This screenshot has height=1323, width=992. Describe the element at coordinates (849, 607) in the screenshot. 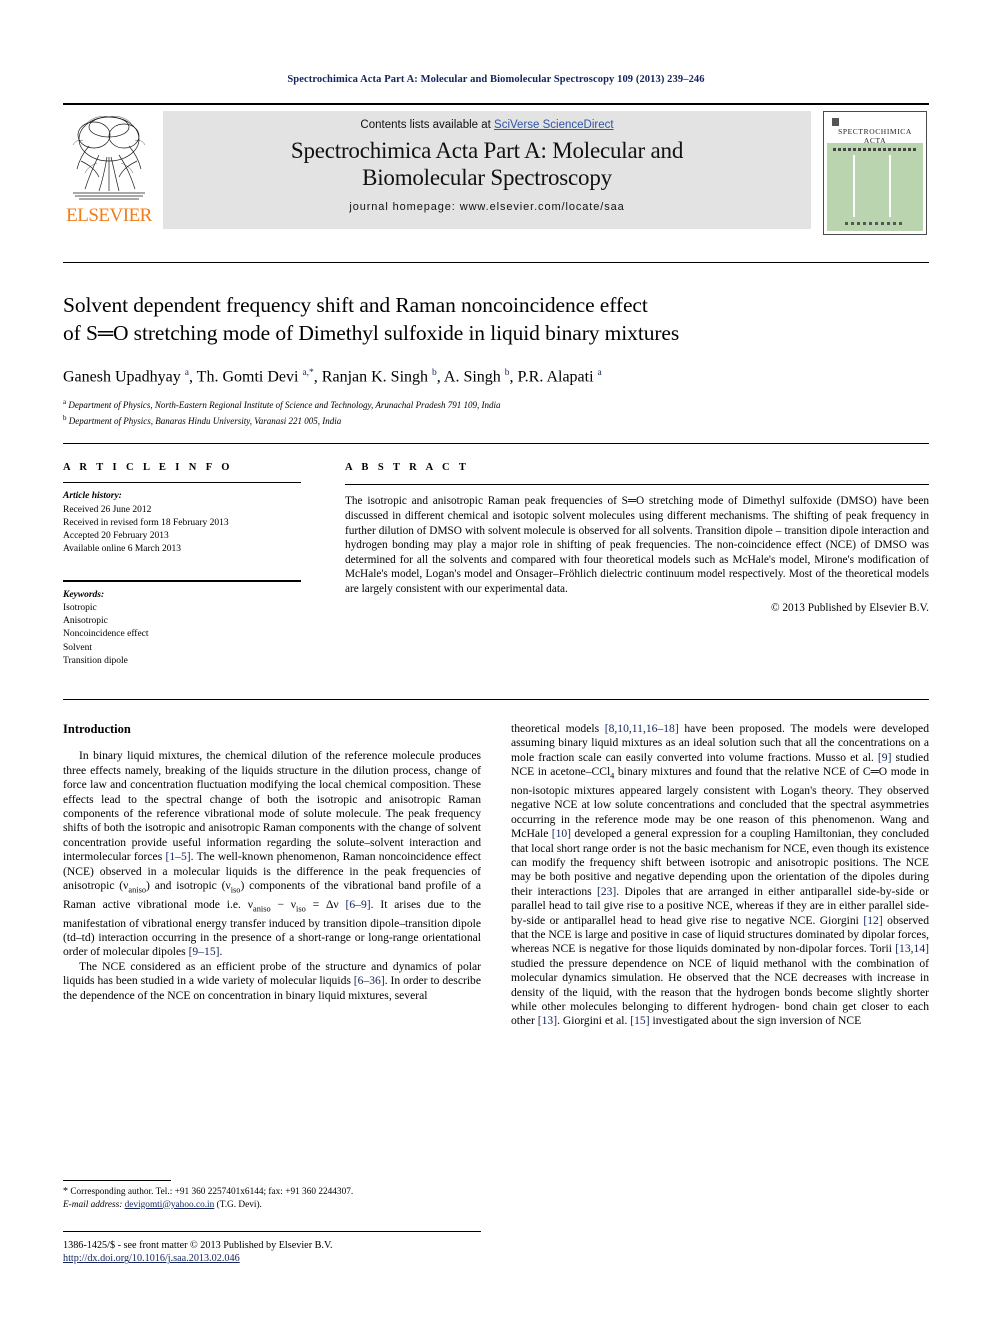

I see `abstract-copyright: © 2013 Published by Elsevier B.V.` at that location.